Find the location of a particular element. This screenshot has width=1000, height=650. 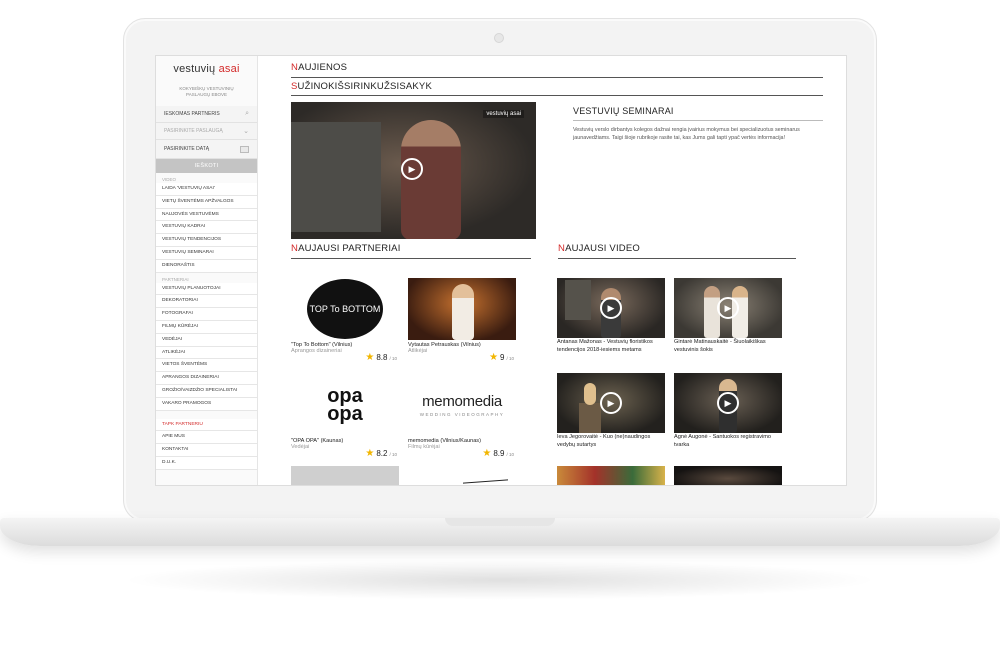

service-select: PASIRINKITE PASLAUGĄ ⌄ is located at coordinates (206, 131).